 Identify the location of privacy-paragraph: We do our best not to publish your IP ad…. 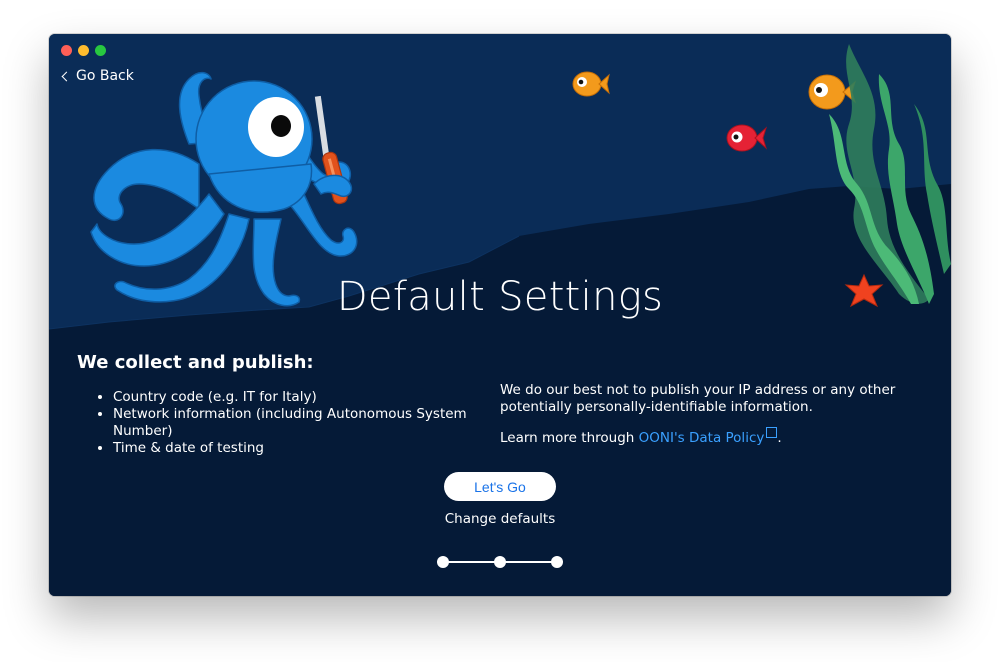
(698, 398).